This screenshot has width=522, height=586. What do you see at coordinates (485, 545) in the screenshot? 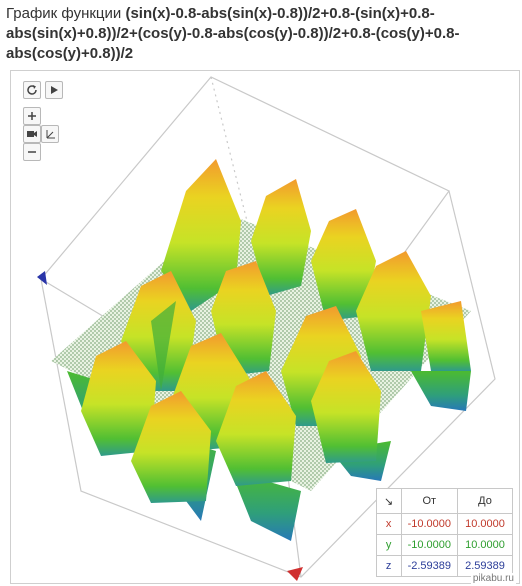
I see `y-to-value: 10.0000` at bounding box center [485, 545].